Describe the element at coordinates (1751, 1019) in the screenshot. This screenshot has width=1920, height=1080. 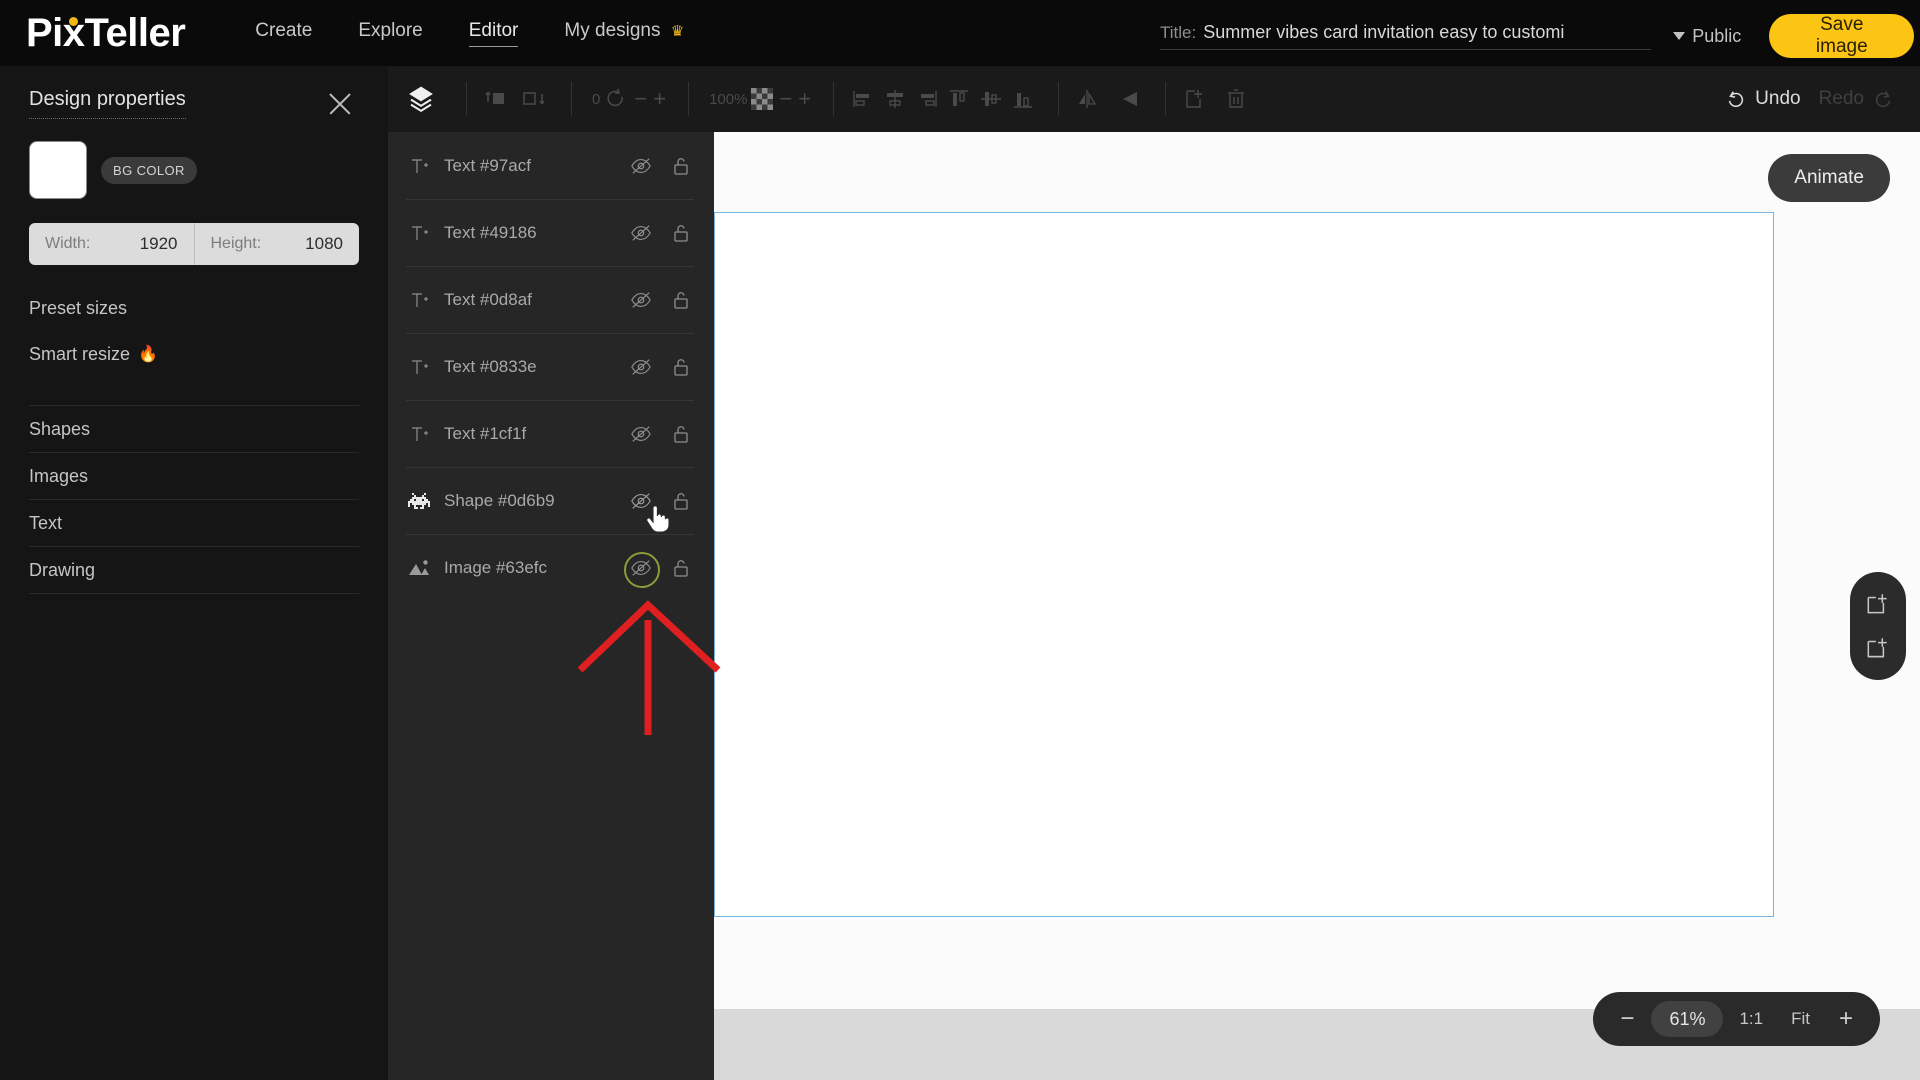
I see `zoom-one-to-one-button: 1:1` at that location.